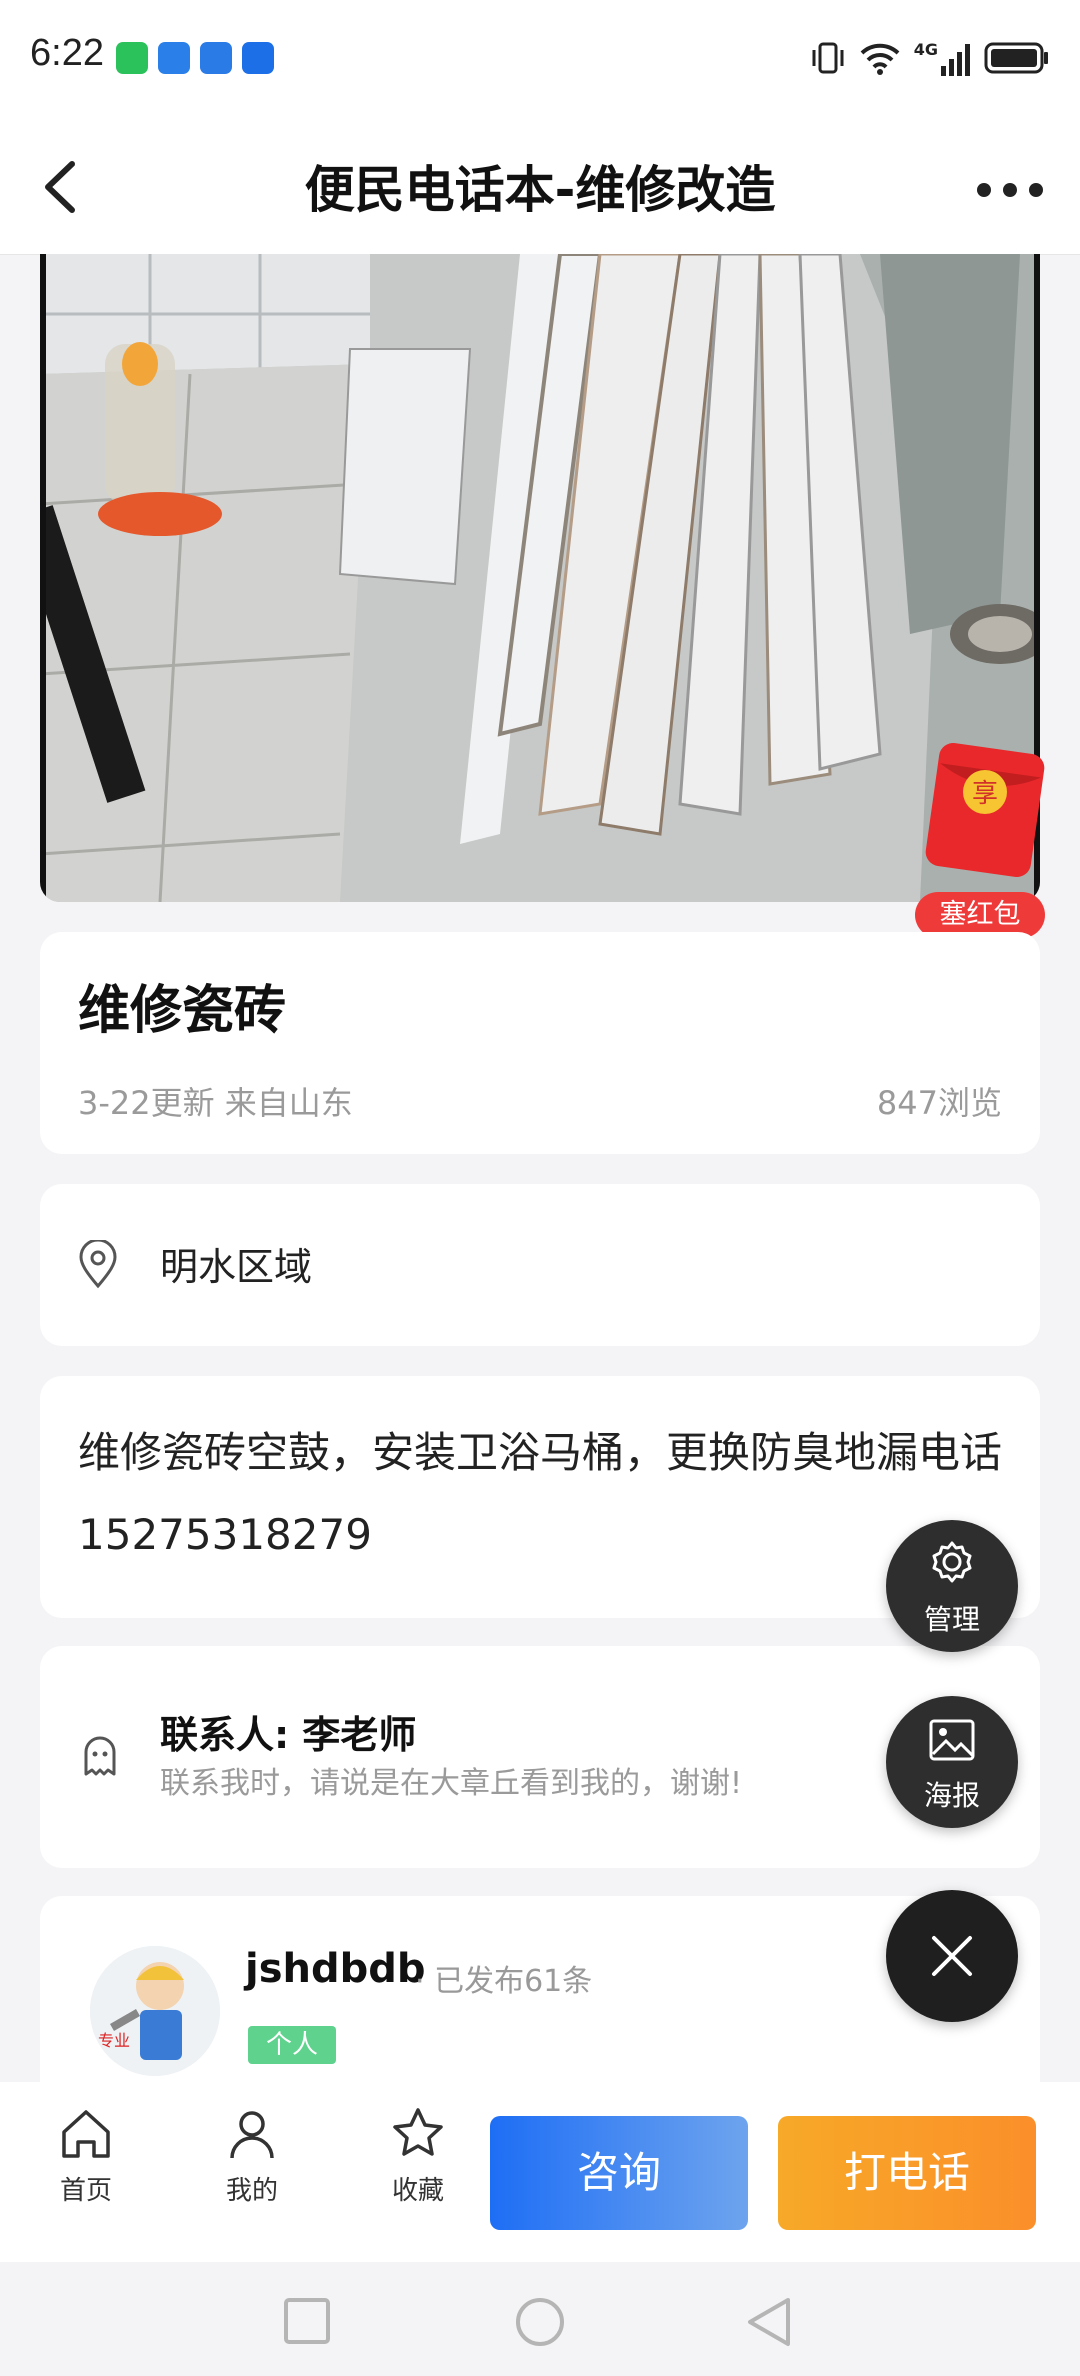 The width and height of the screenshot is (1080, 2376). What do you see at coordinates (925, 49) in the screenshot?
I see `network-label: 4G` at bounding box center [925, 49].